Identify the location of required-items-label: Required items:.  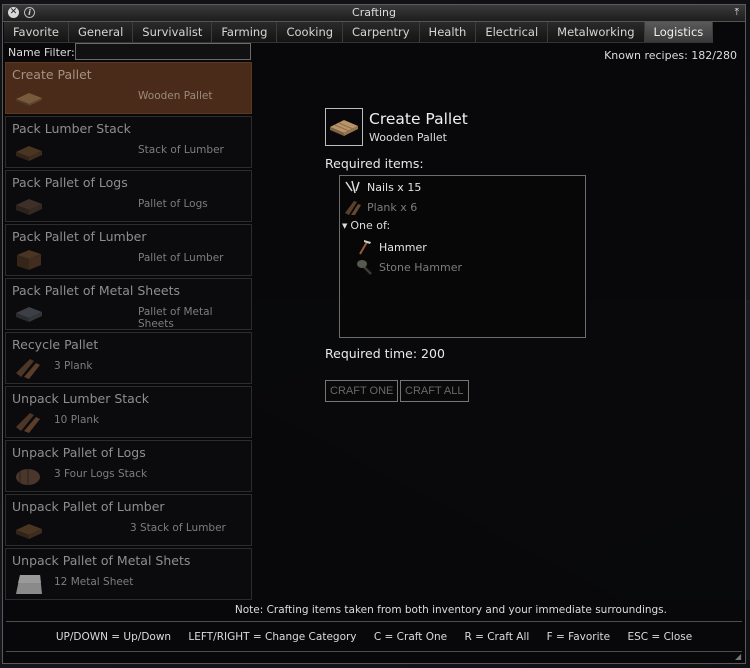
(374, 163).